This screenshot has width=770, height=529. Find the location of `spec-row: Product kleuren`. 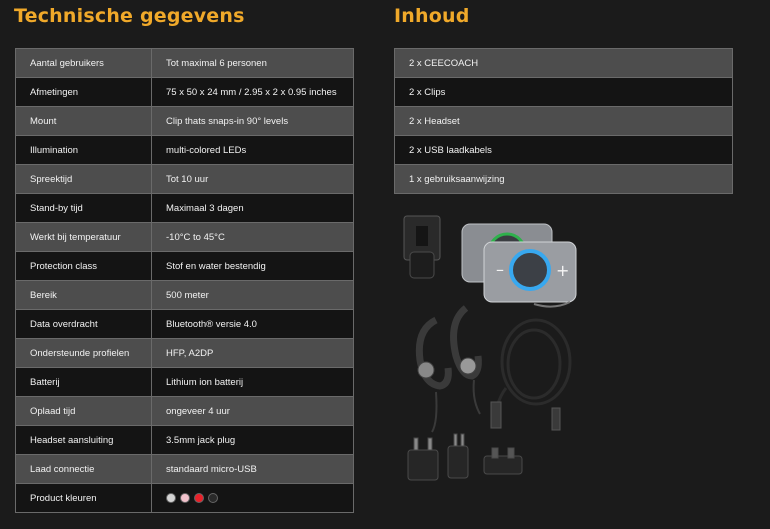

spec-row: Product kleuren is located at coordinates (184, 498).